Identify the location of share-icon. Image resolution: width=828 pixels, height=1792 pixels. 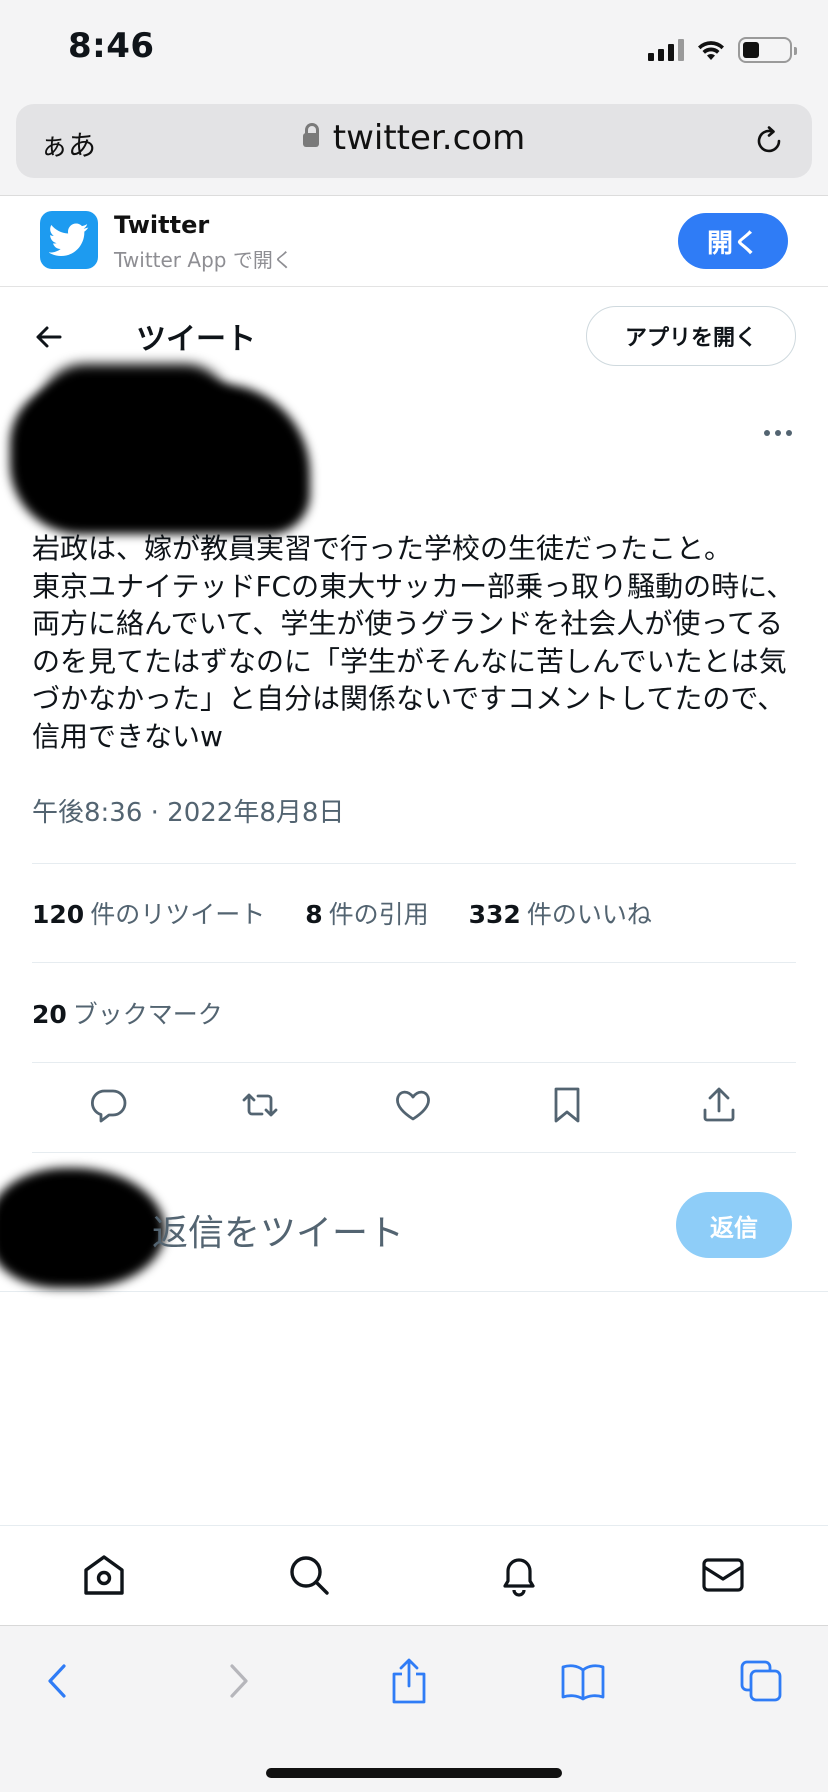
(719, 1105).